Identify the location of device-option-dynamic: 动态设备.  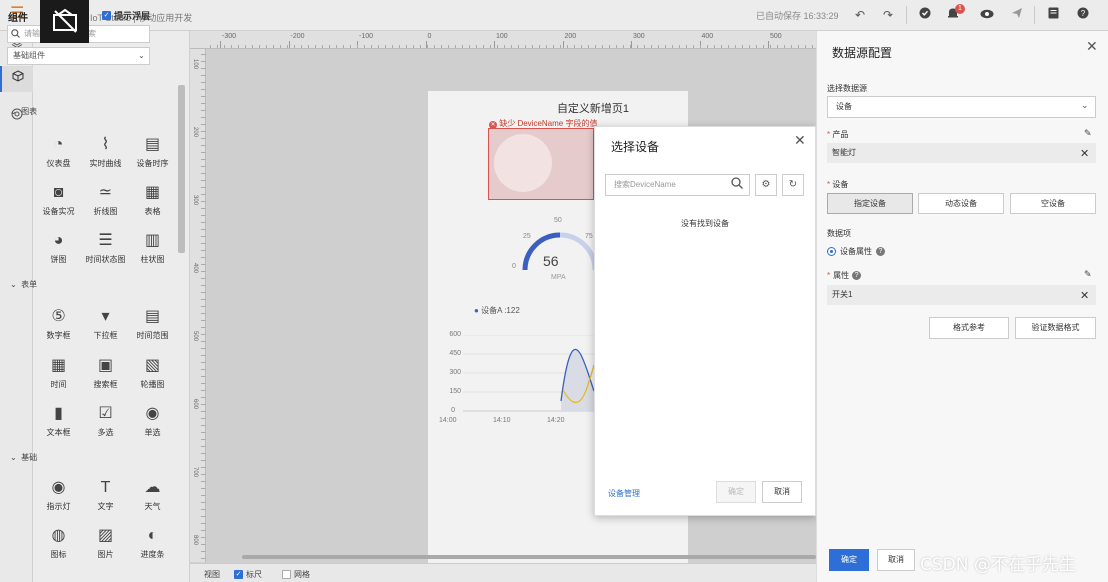
(961, 203).